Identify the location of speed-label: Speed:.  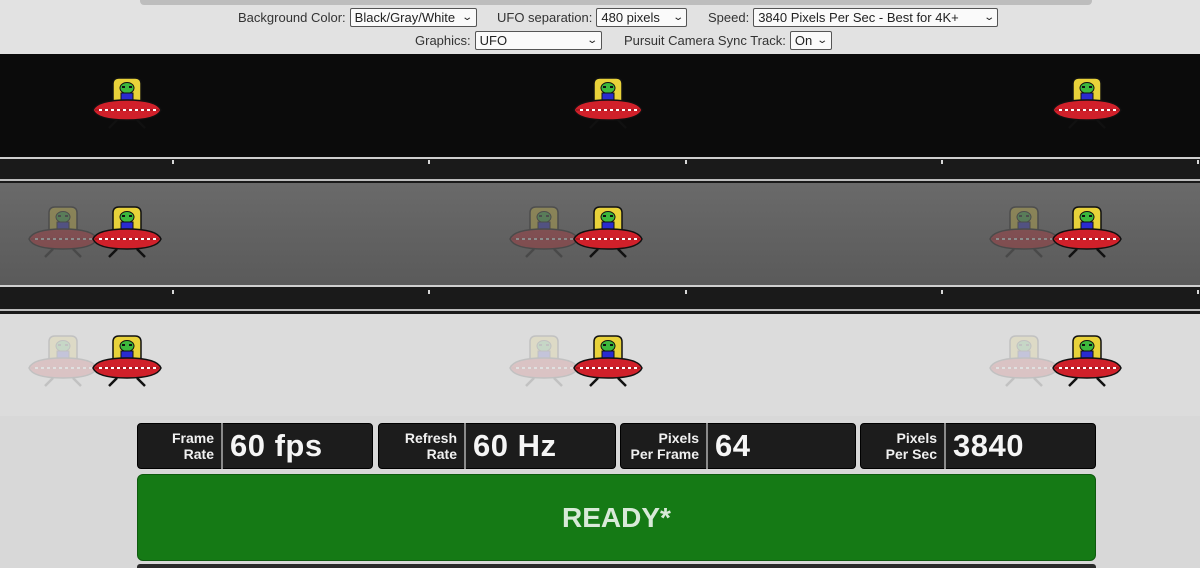
(729, 17).